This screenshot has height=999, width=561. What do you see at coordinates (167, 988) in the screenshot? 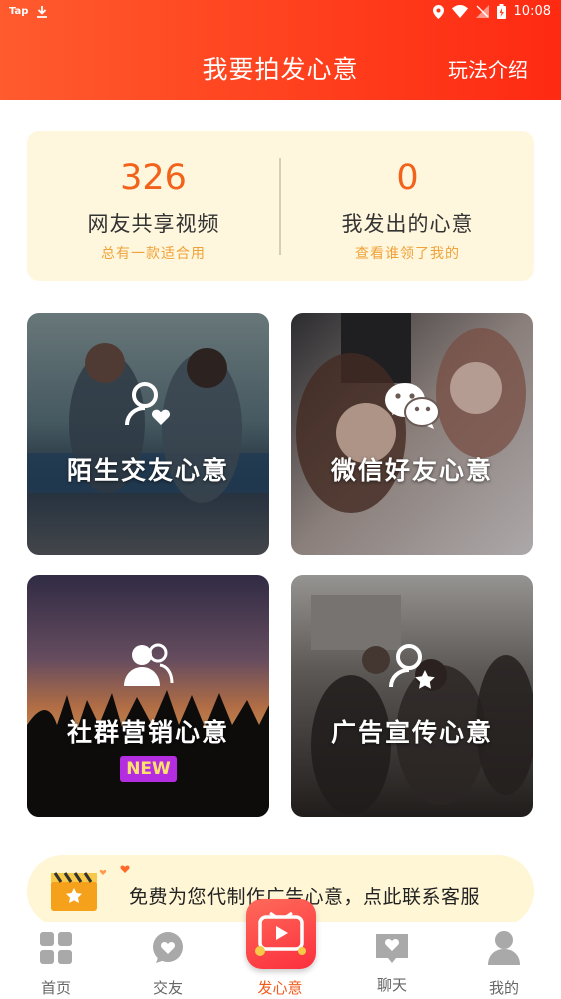
I see `tab-label: 交友` at bounding box center [167, 988].